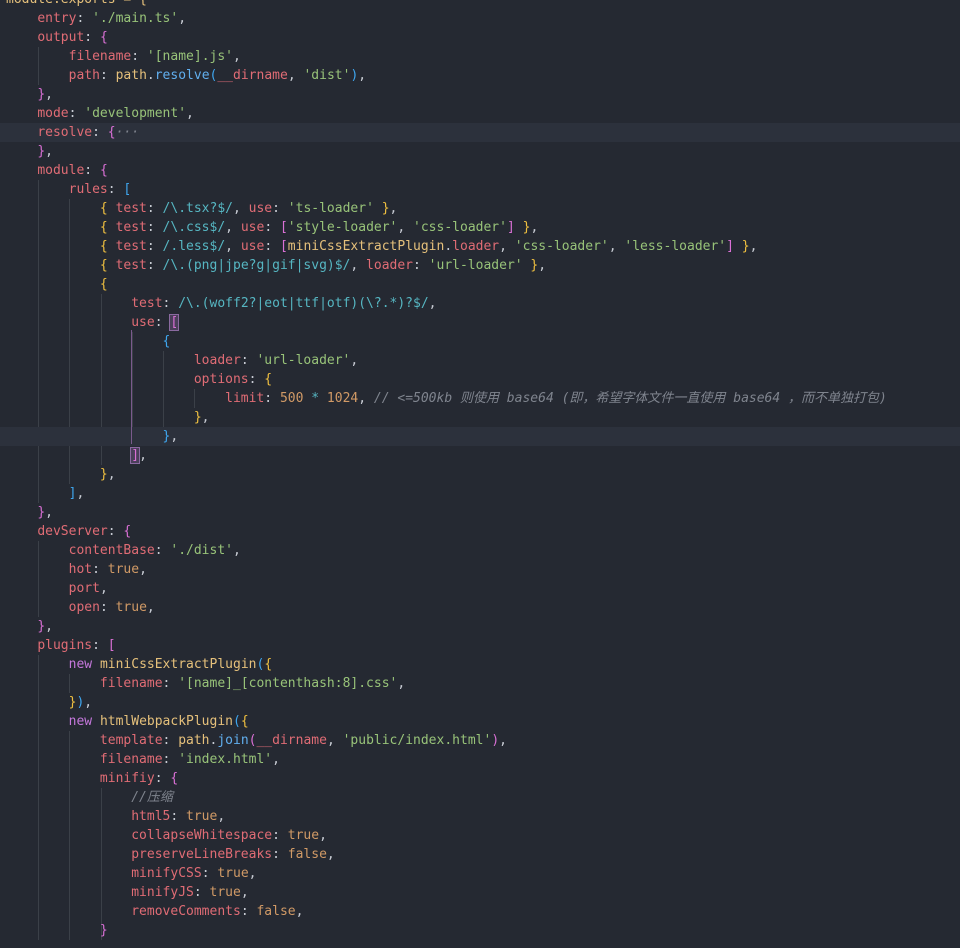 This screenshot has width=960, height=948. Describe the element at coordinates (448, 246) in the screenshot. I see `code-token: .` at that location.